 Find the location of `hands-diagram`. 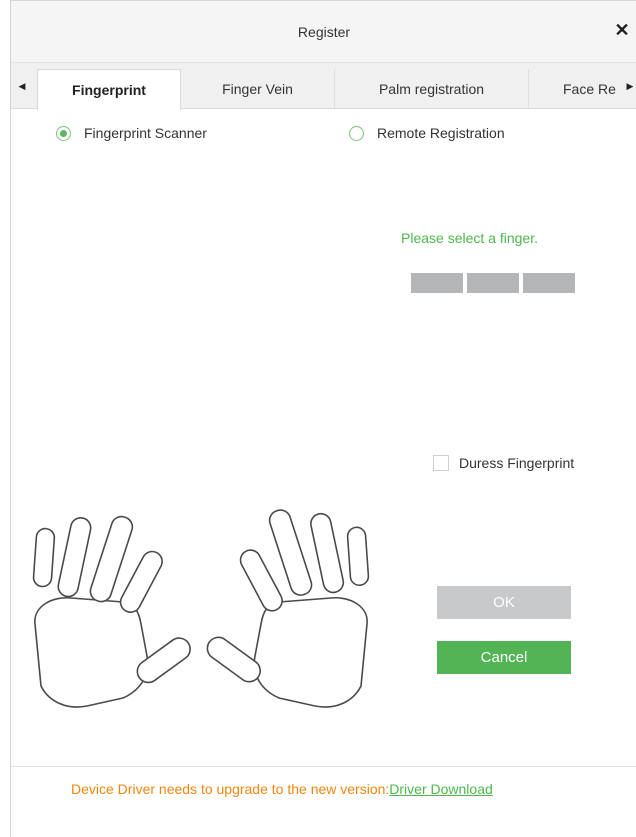

hands-diagram is located at coordinates (201, 608).